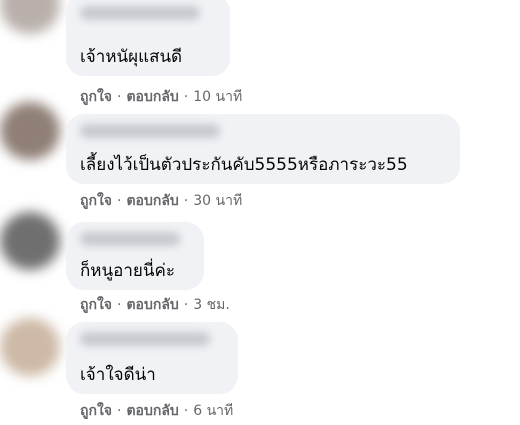  What do you see at coordinates (131, 57) in the screenshot?
I see `comment-text: เจ้าหนัผุแสนดี` at bounding box center [131, 57].